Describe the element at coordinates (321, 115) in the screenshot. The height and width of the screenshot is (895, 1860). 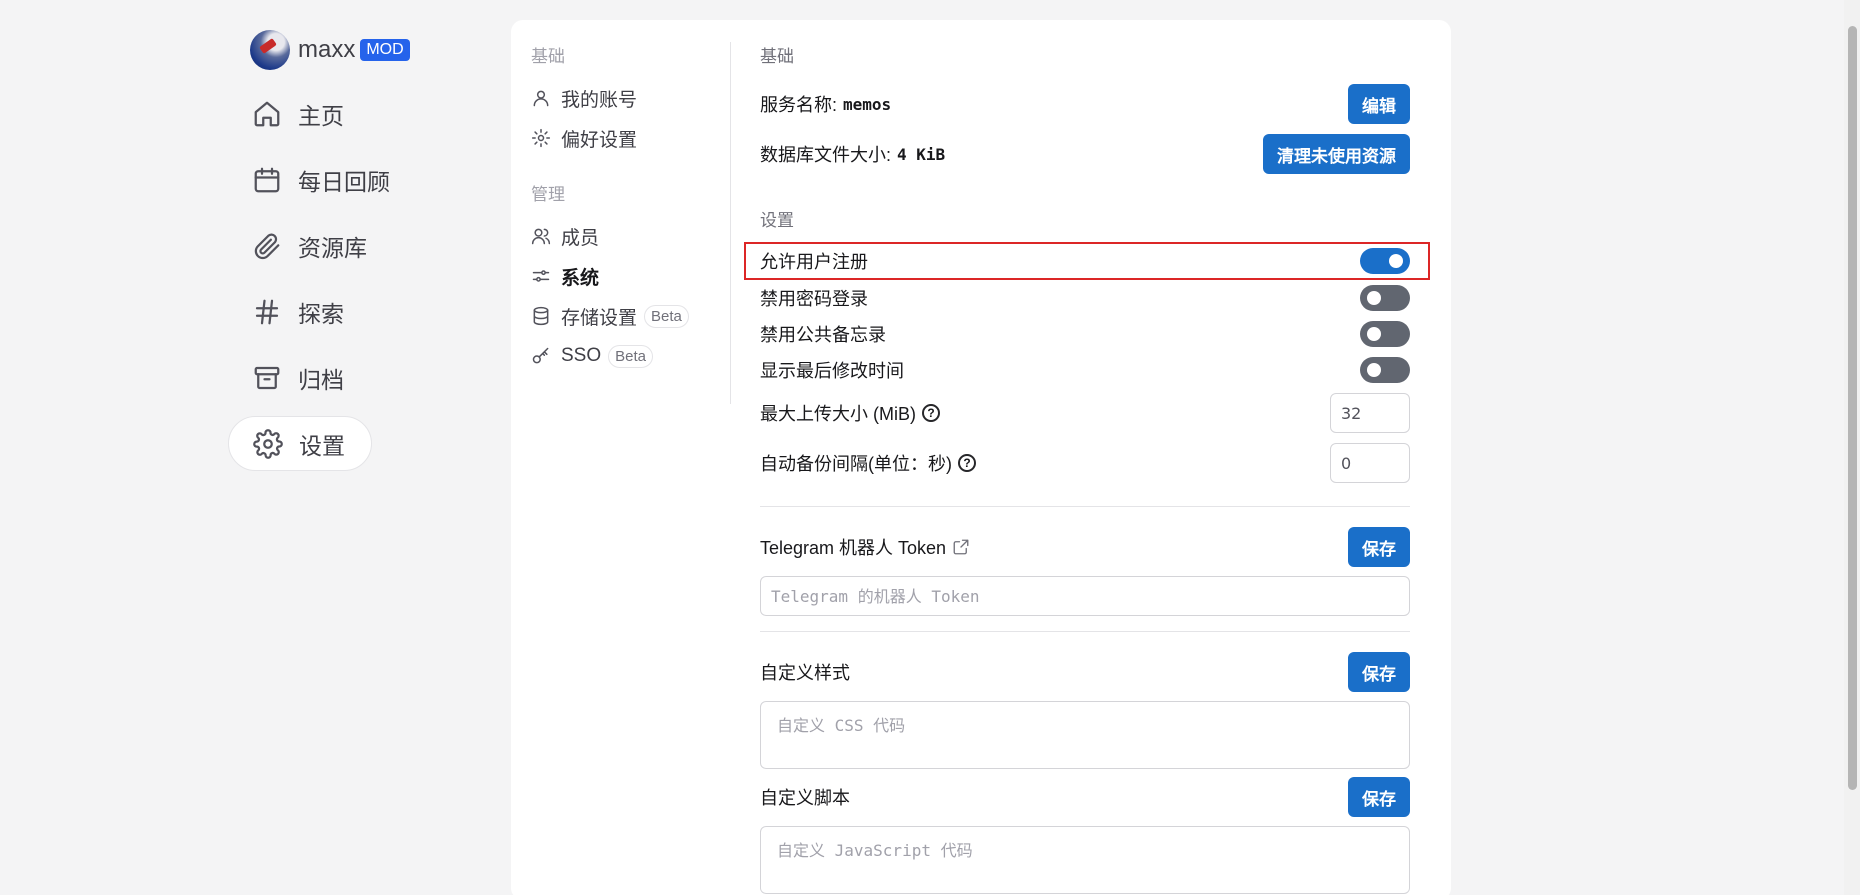
I see `nav-item-label: 主页` at that location.